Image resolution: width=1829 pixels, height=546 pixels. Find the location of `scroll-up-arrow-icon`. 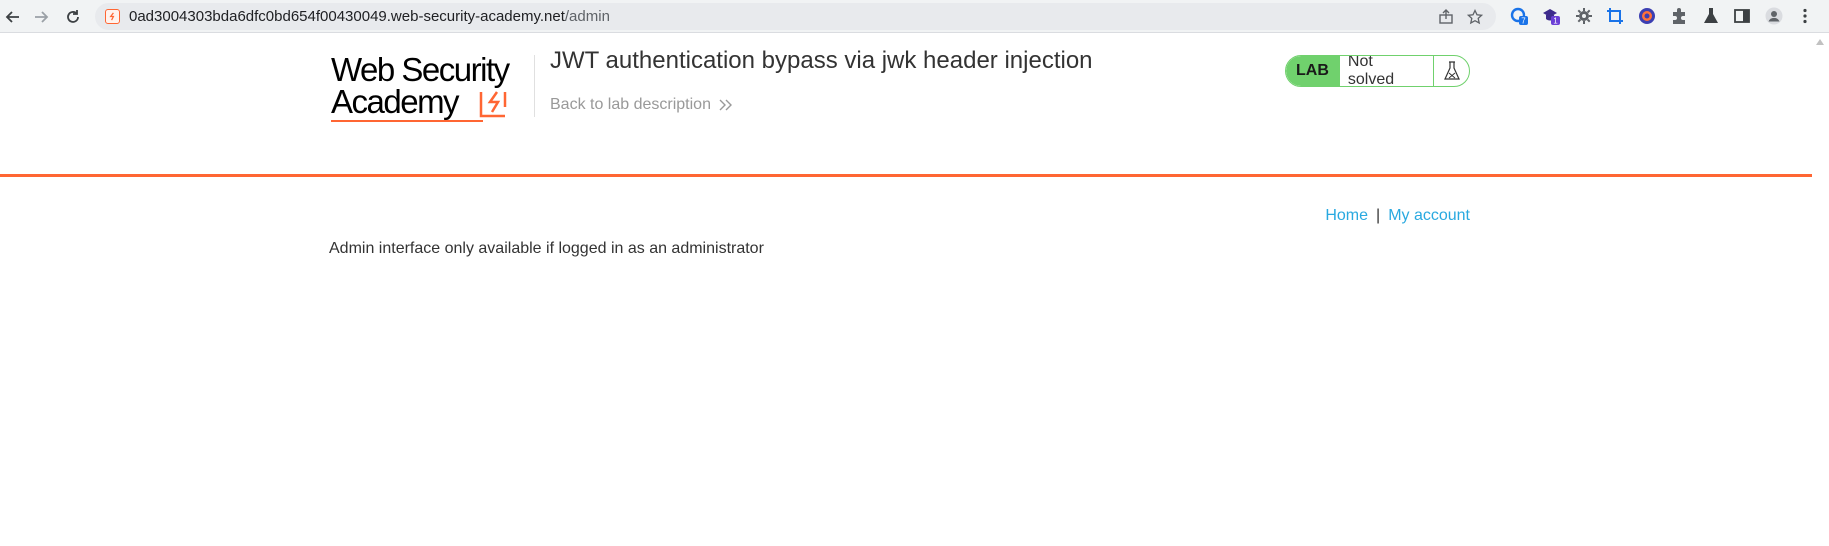

scroll-up-arrow-icon is located at coordinates (1820, 42).